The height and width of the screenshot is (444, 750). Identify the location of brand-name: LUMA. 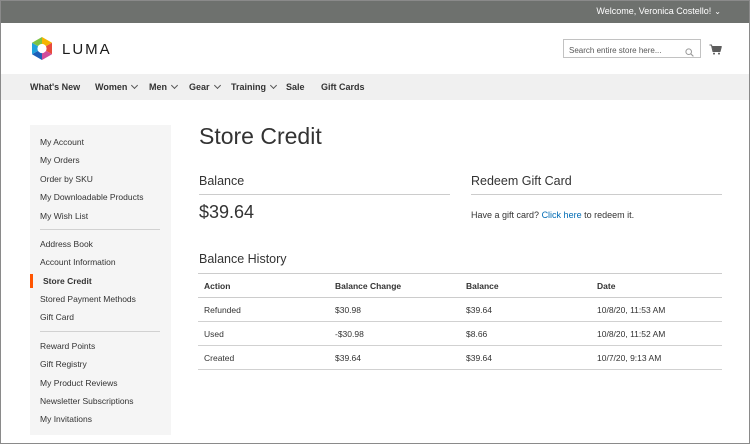
(87, 49).